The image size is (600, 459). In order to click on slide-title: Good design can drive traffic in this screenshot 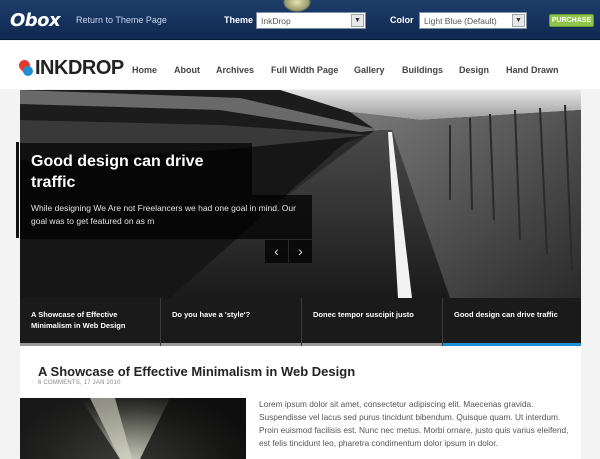, I will do `click(136, 168)`.